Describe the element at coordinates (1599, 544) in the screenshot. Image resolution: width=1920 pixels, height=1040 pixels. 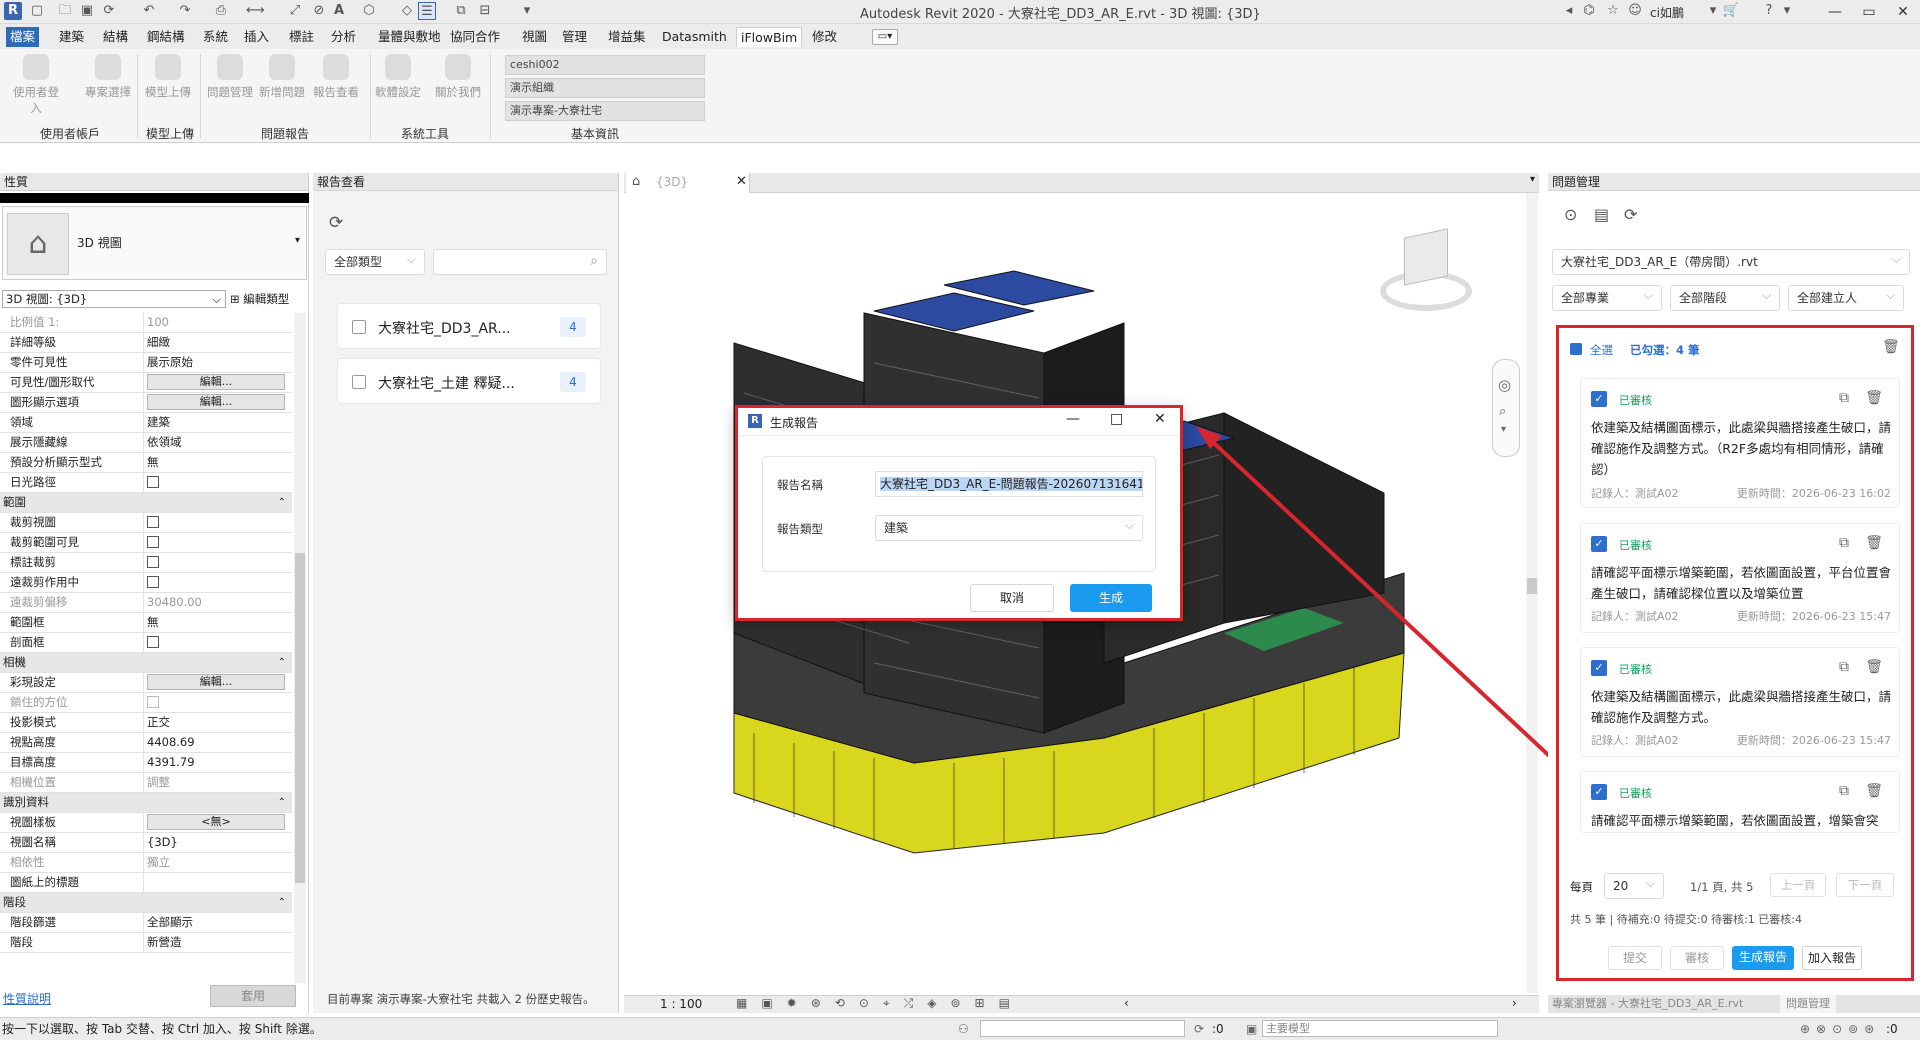
I see `issue-checkbox: ✓` at that location.